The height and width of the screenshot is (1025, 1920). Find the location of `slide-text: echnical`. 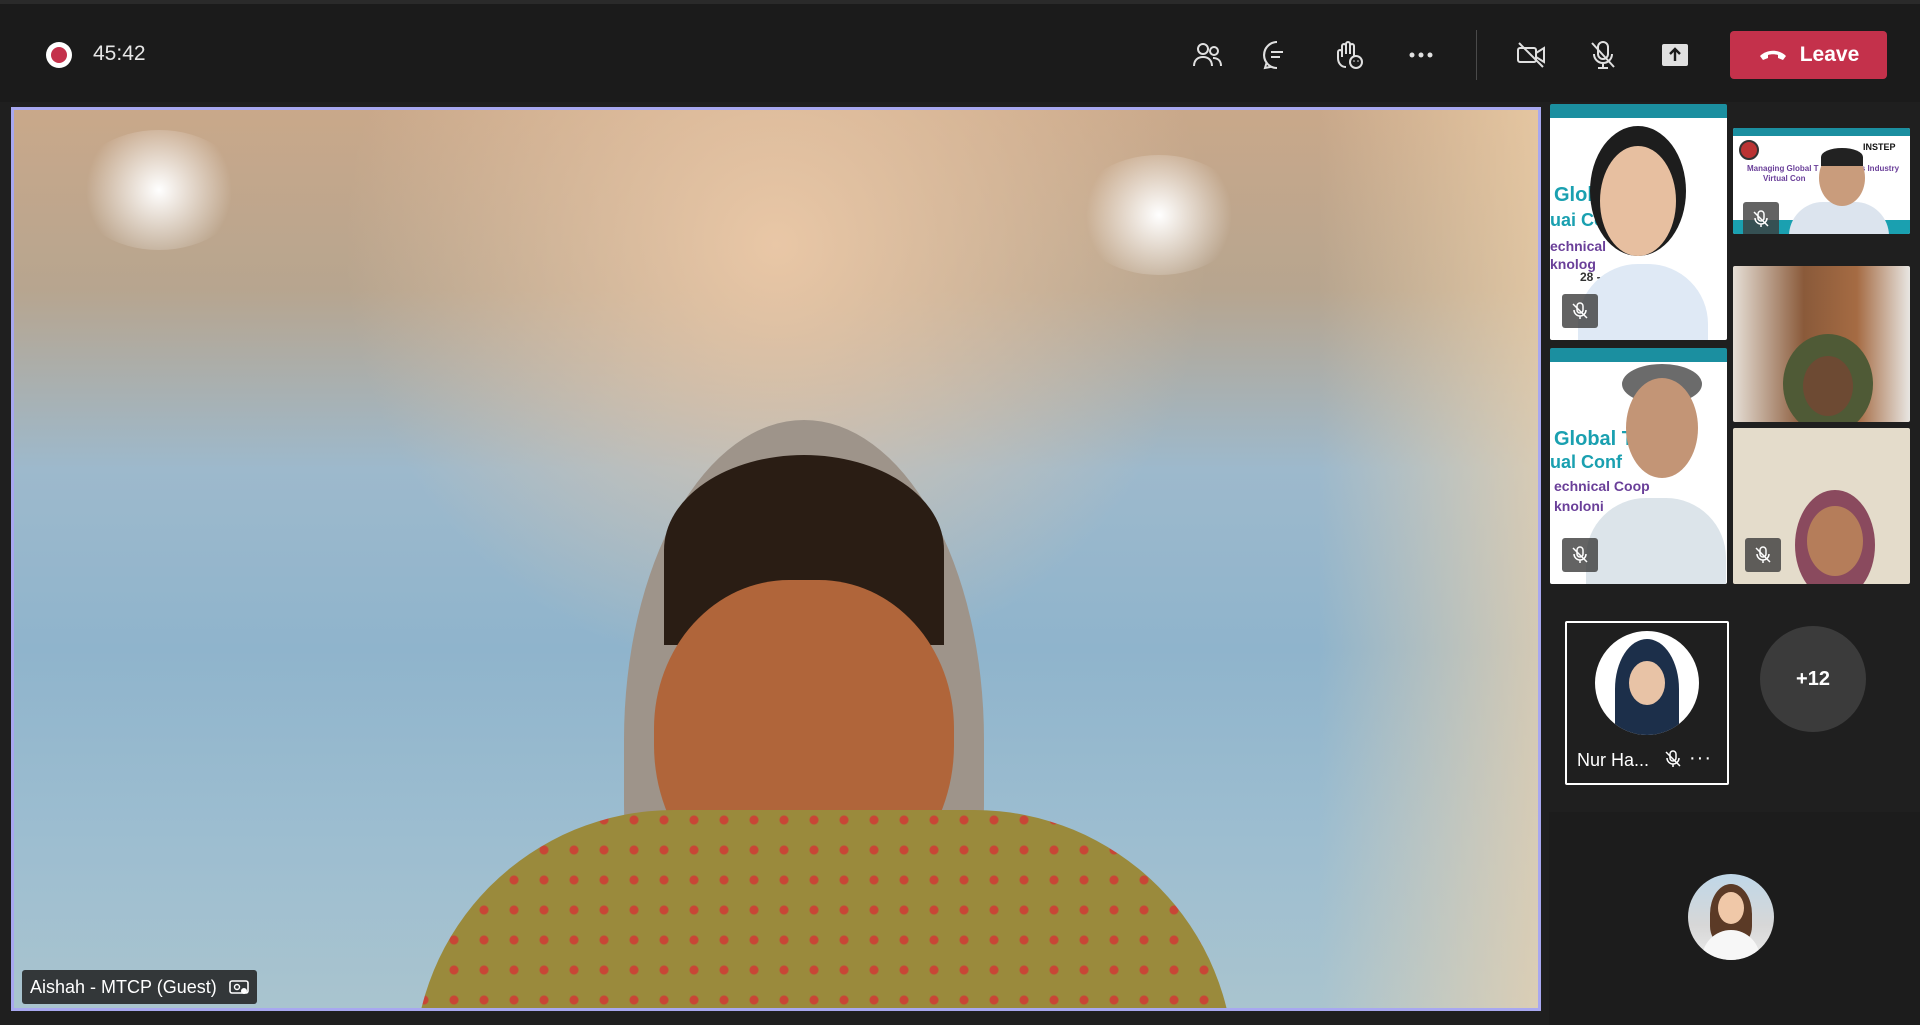

slide-text: echnical is located at coordinates (1578, 246).